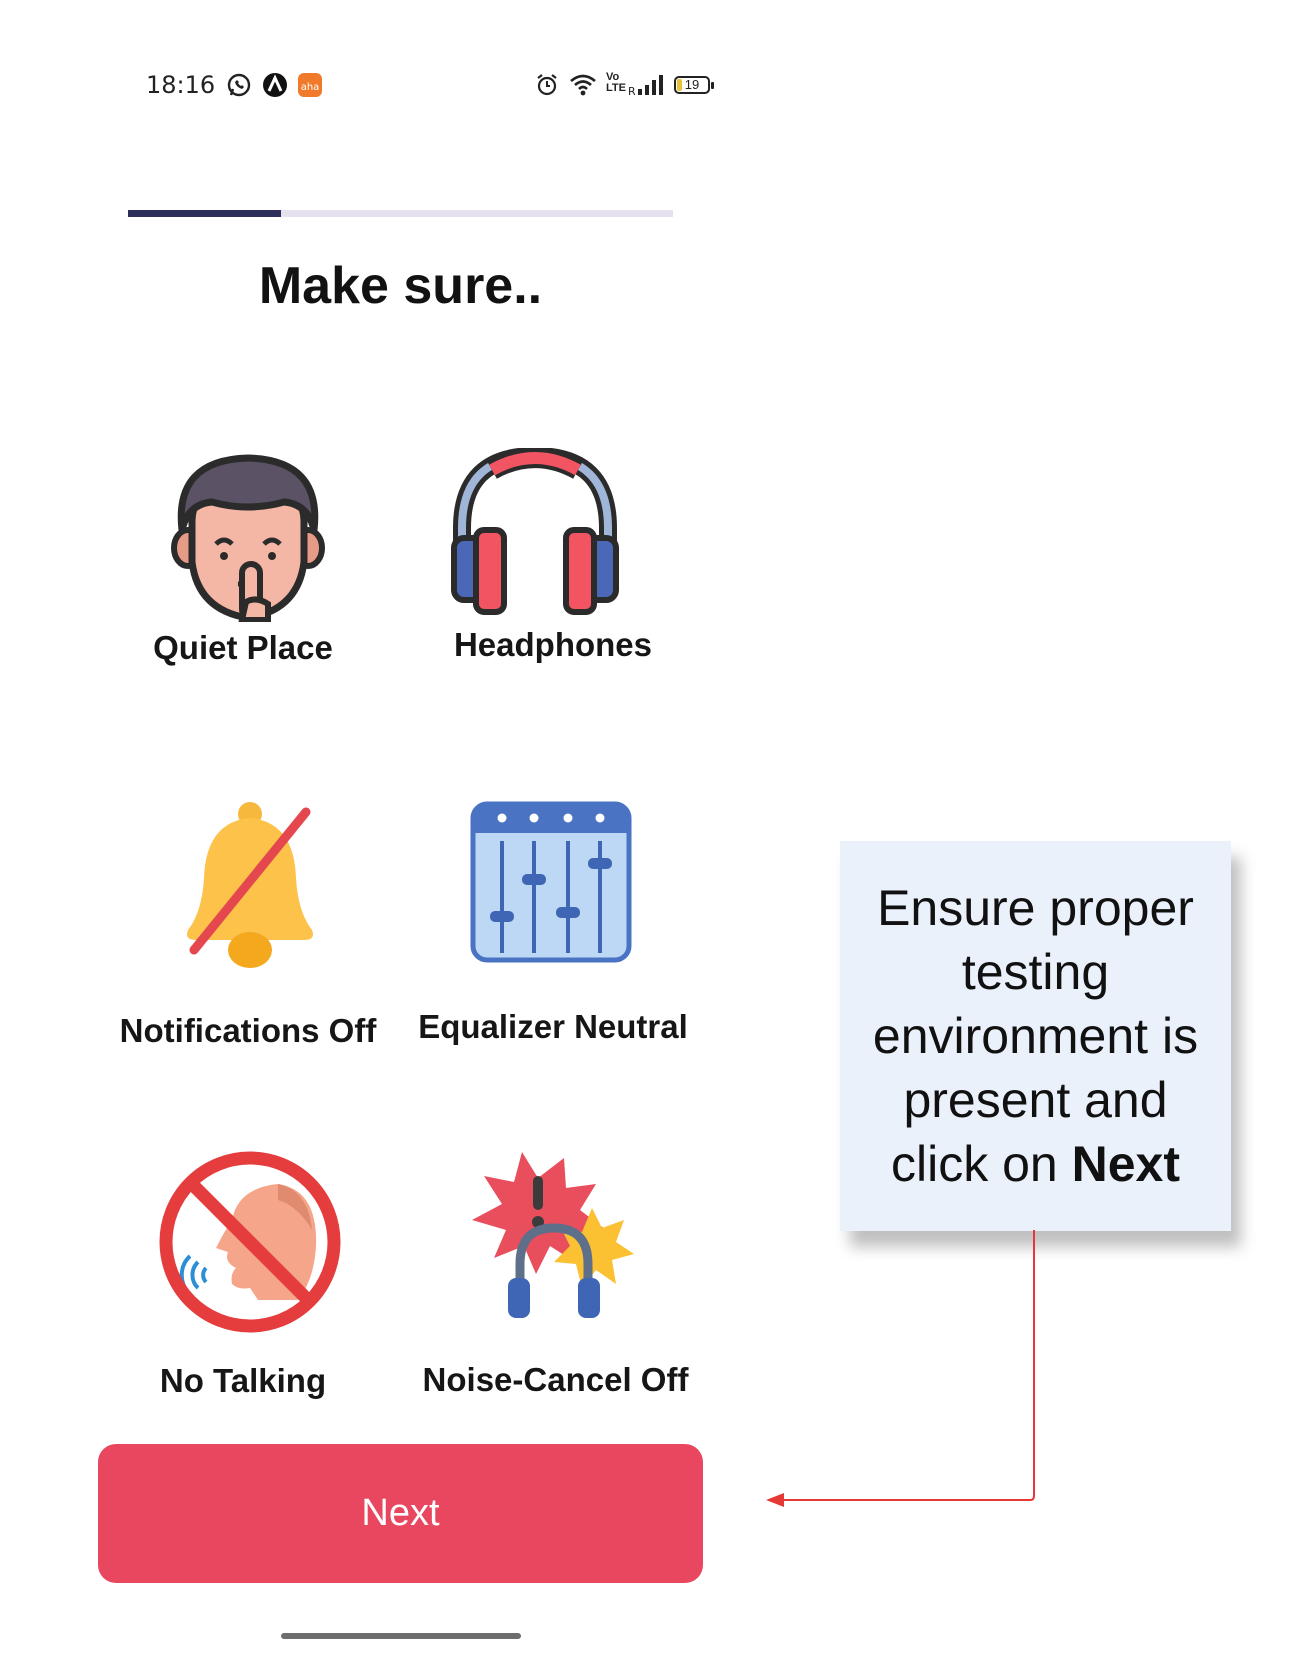 The height and width of the screenshot is (1680, 1311). What do you see at coordinates (555, 1379) in the screenshot?
I see `noise-cancel-off-label: Noise-Cancel Off` at bounding box center [555, 1379].